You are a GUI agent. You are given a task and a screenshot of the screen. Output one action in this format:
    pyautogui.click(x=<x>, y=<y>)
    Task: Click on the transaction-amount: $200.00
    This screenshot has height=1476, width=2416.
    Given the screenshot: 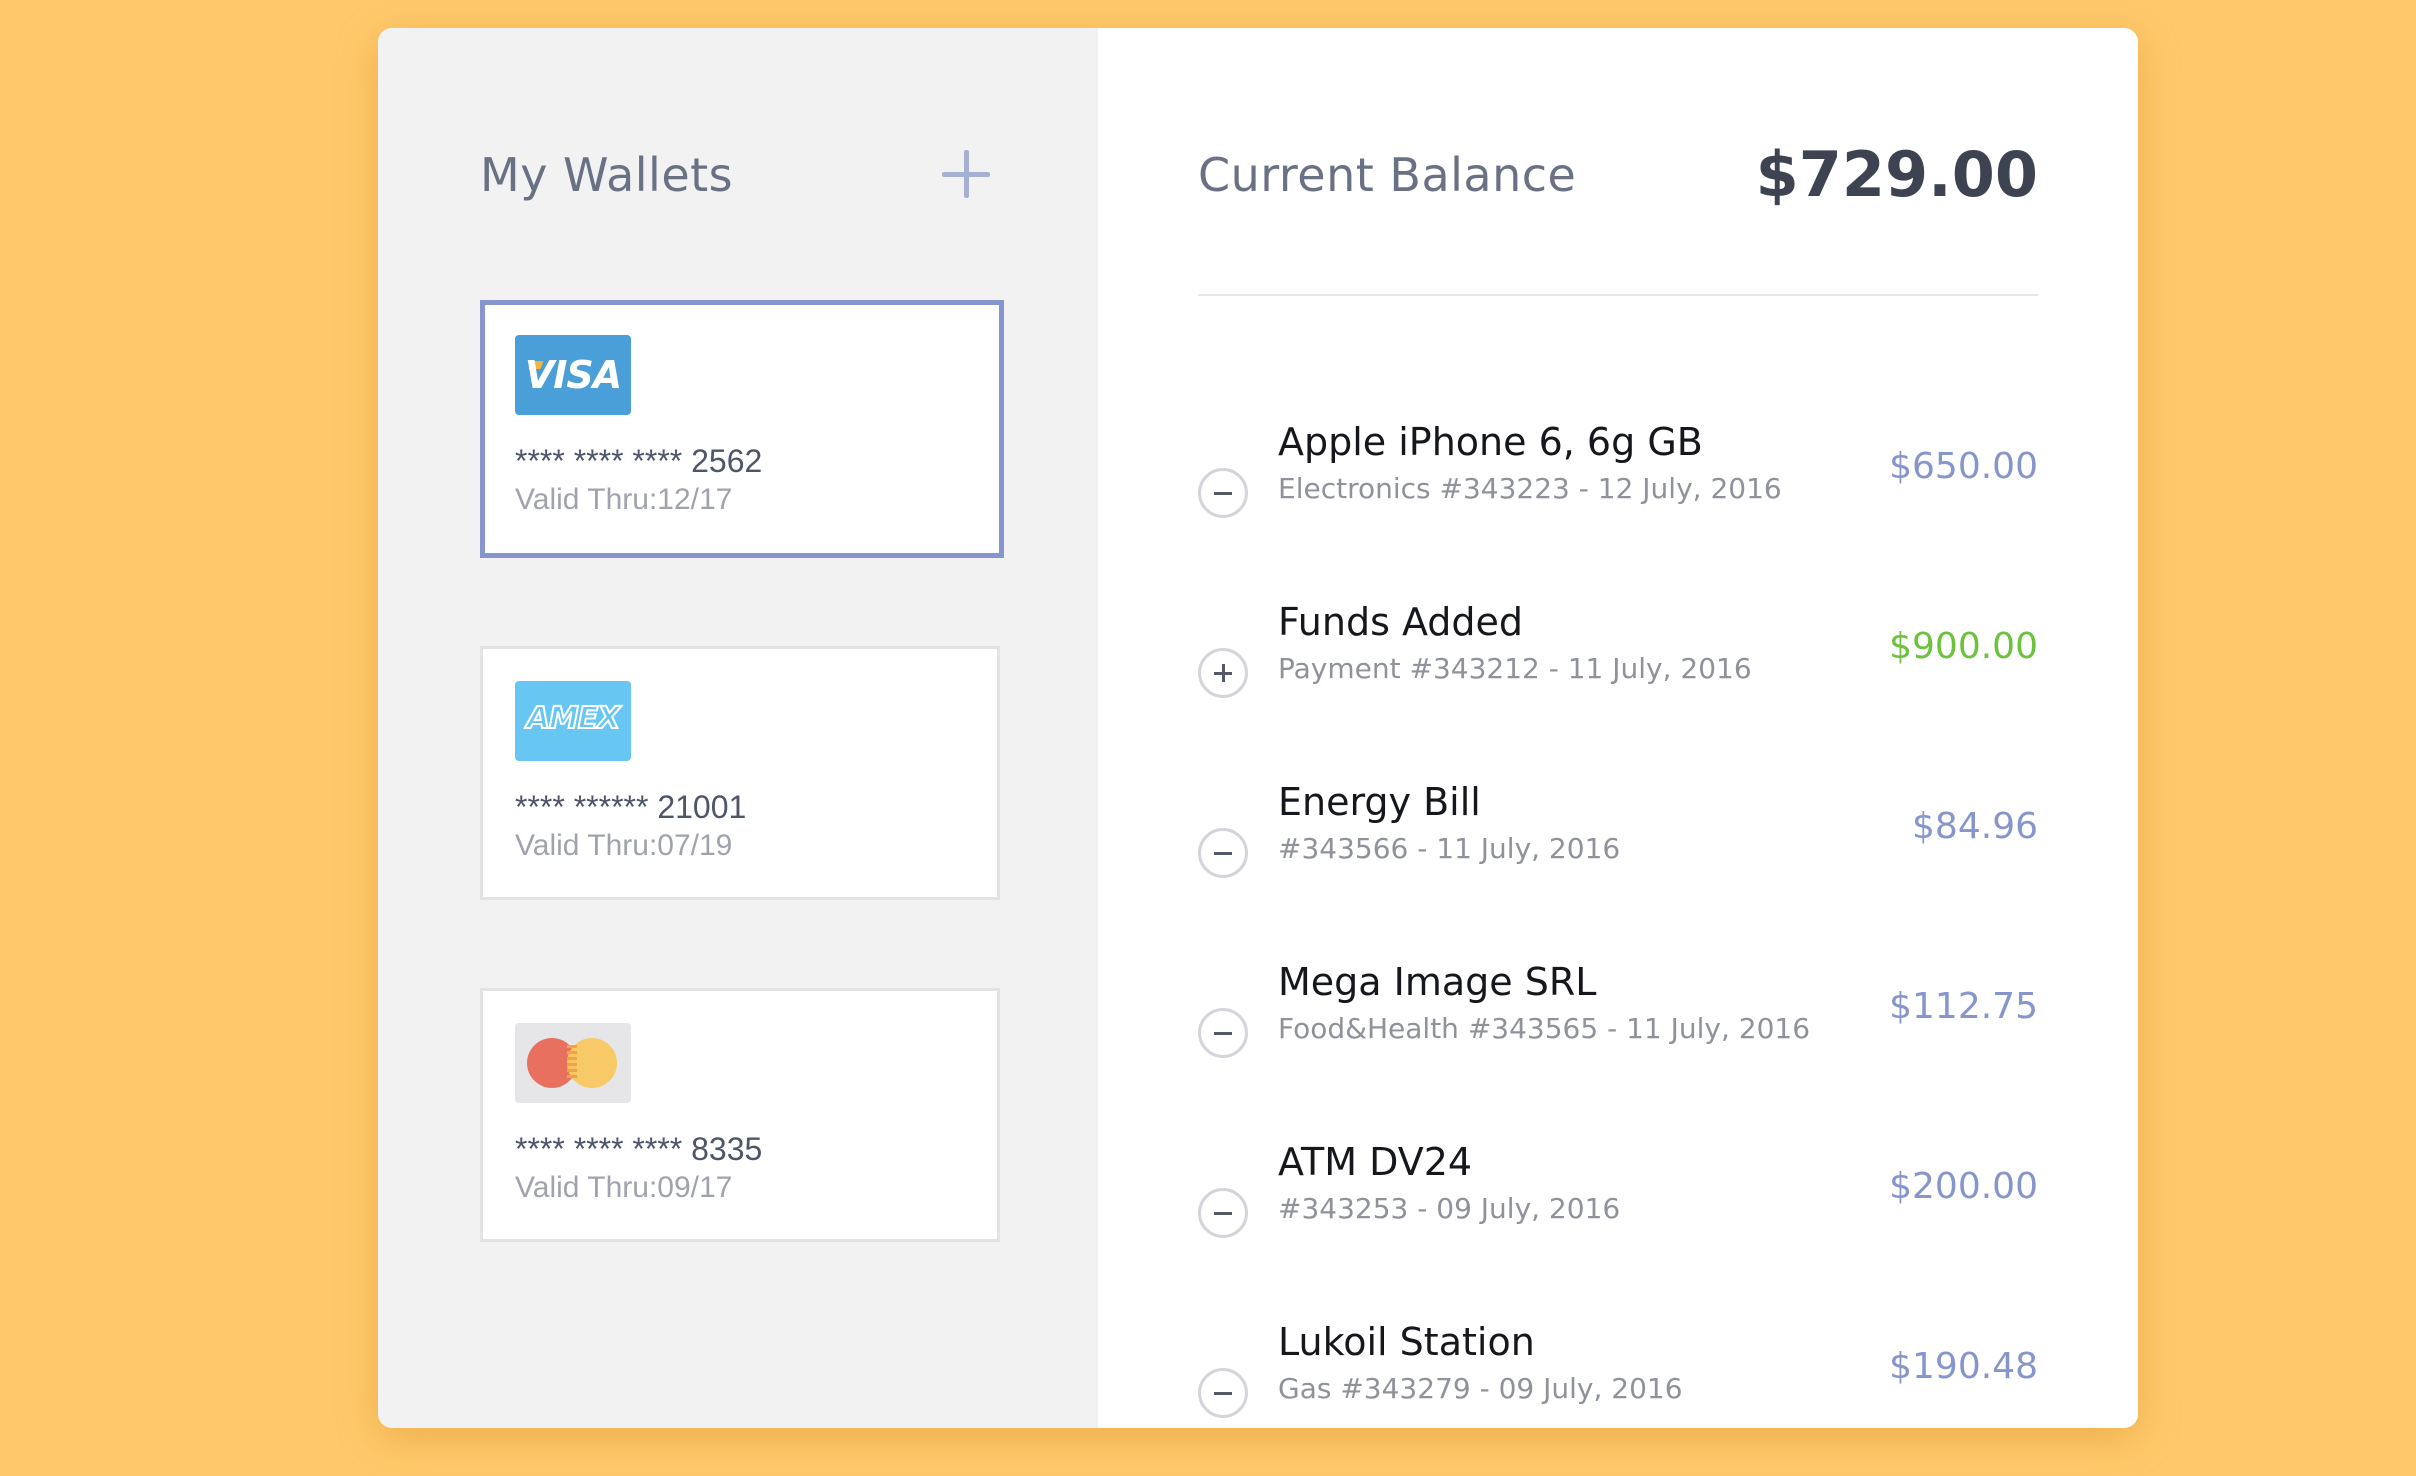 What is the action you would take?
    pyautogui.click(x=1963, y=1186)
    